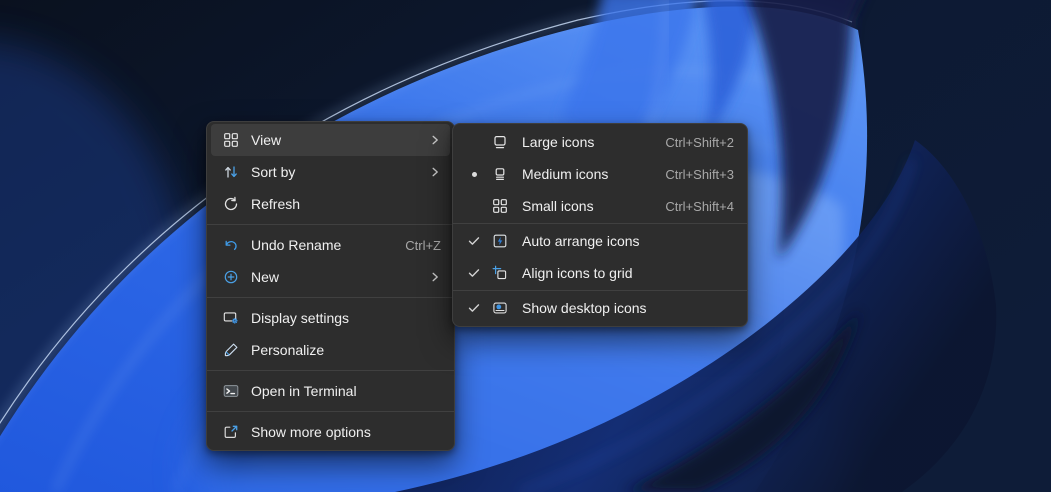 This screenshot has height=492, width=1051. I want to click on menu-item-label: View, so click(266, 140).